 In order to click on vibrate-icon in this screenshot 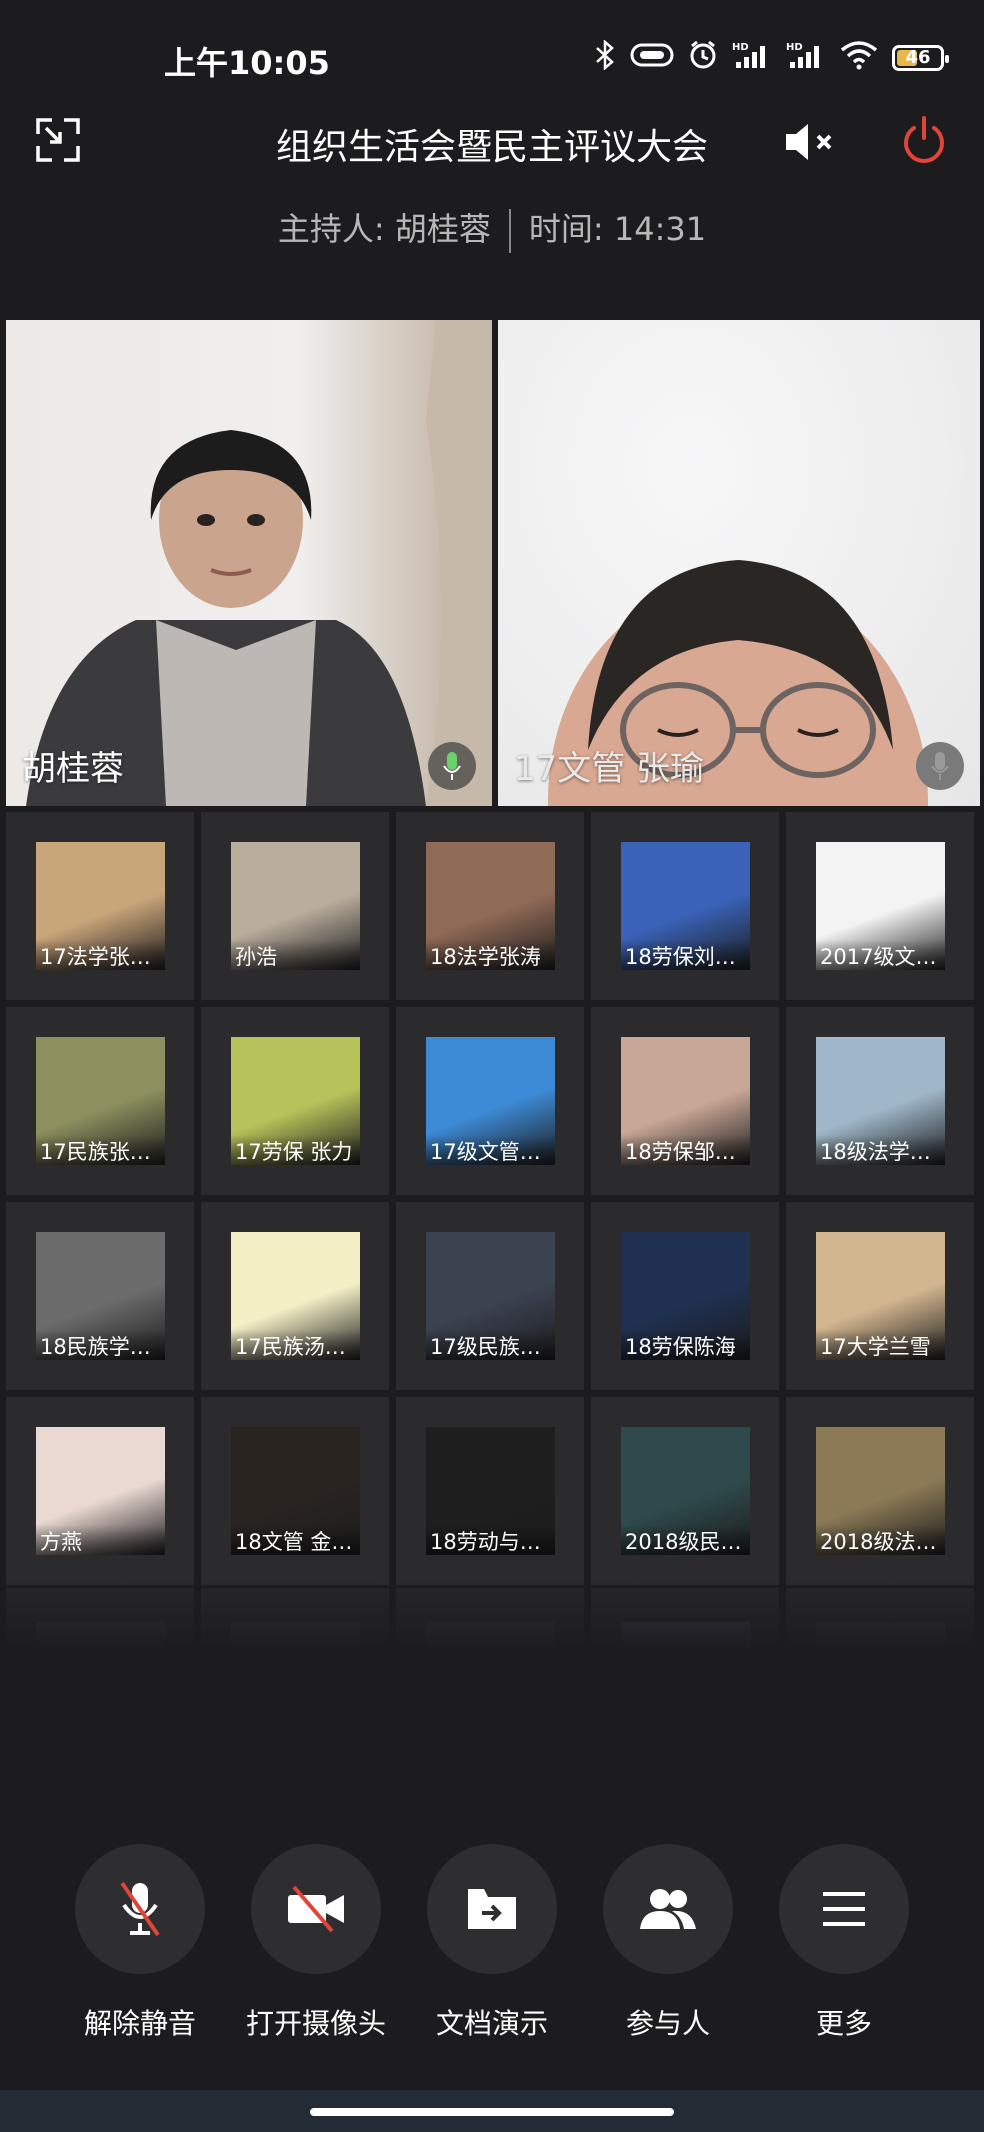, I will do `click(652, 57)`.